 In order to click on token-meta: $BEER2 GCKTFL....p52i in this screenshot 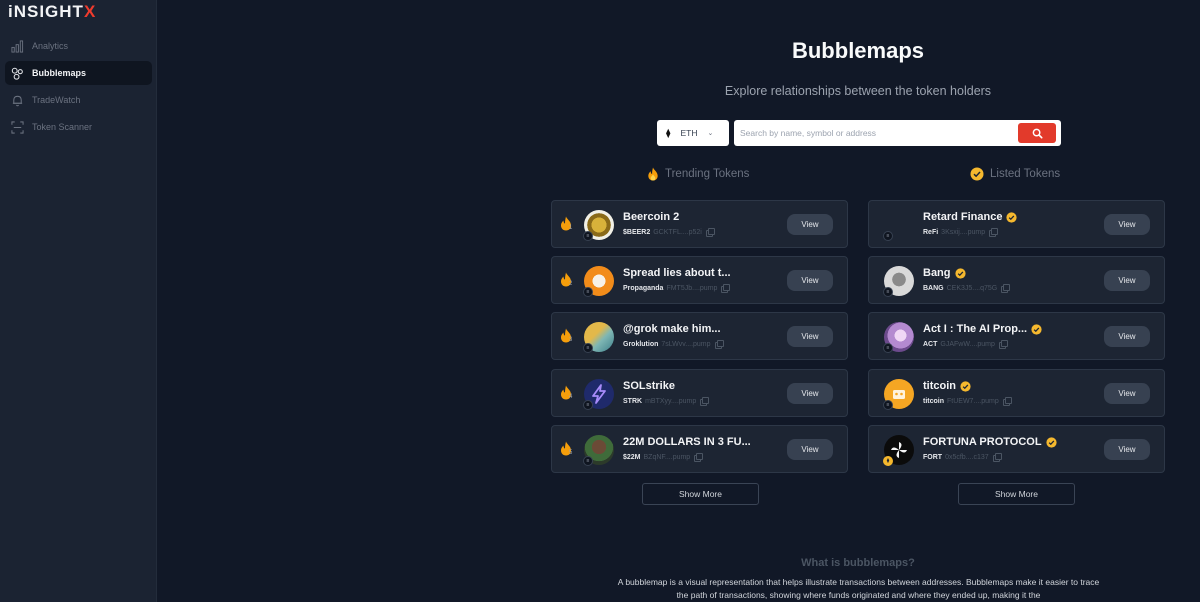, I will do `click(669, 232)`.